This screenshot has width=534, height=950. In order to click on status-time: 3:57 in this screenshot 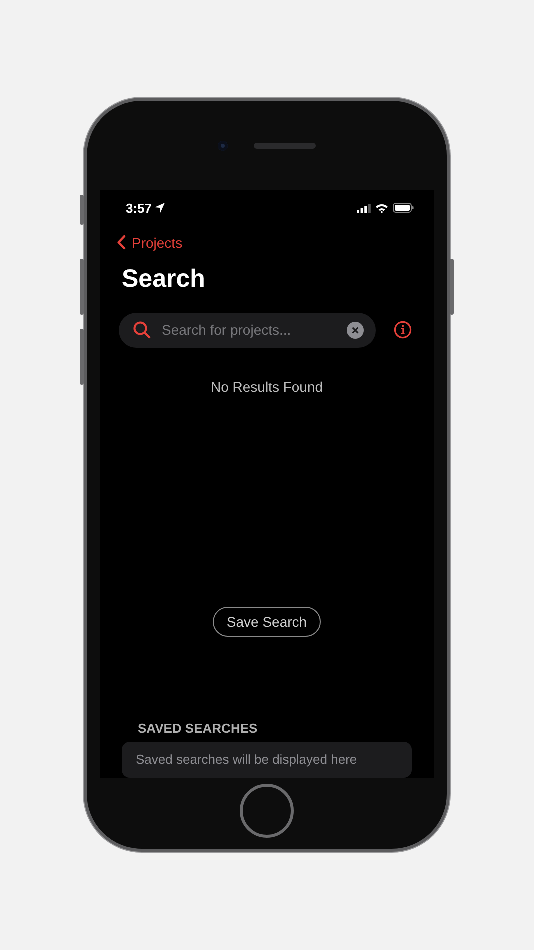, I will do `click(139, 208)`.